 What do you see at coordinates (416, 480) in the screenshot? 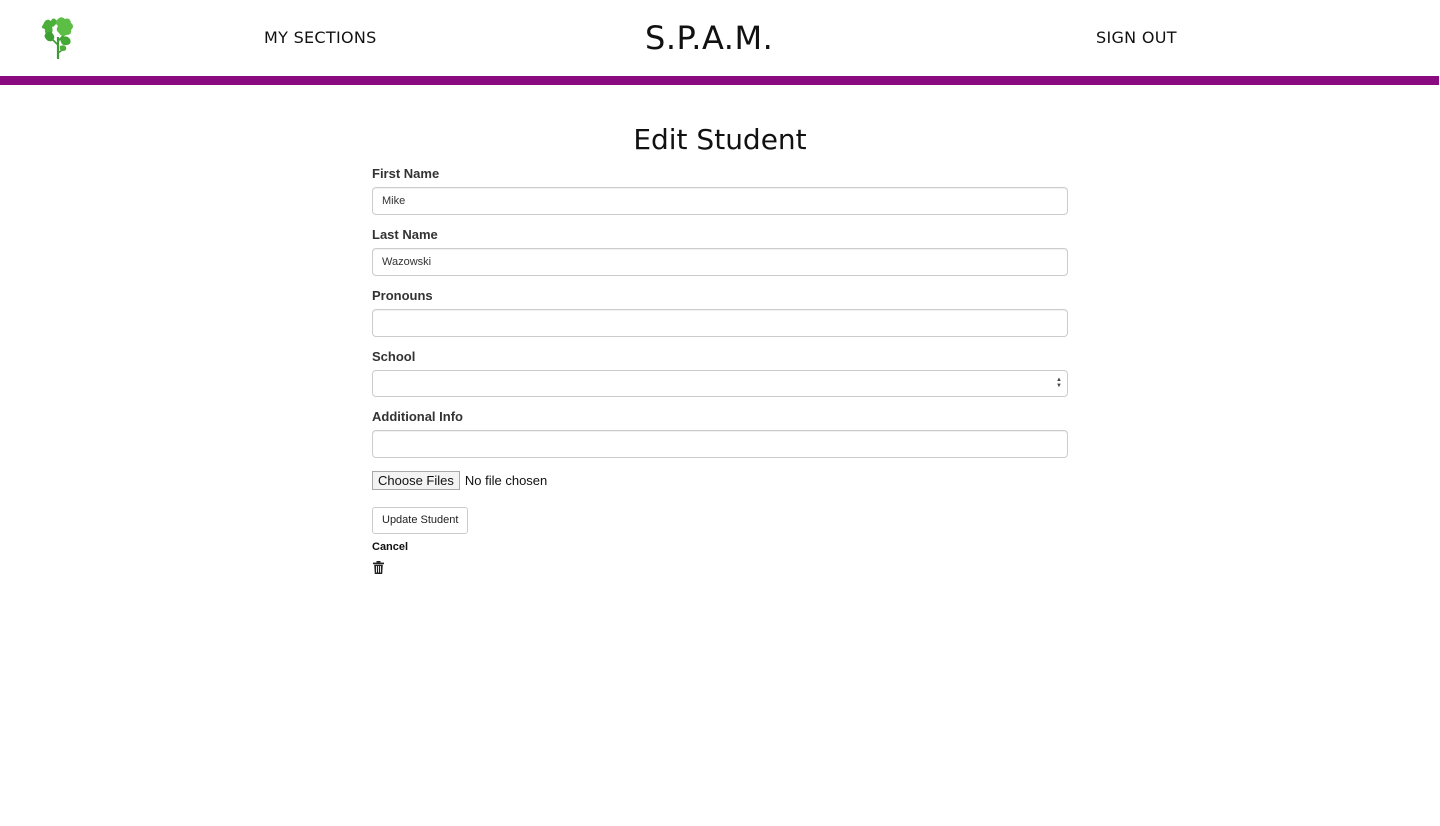
I see `choose-files-button: Choose Files` at bounding box center [416, 480].